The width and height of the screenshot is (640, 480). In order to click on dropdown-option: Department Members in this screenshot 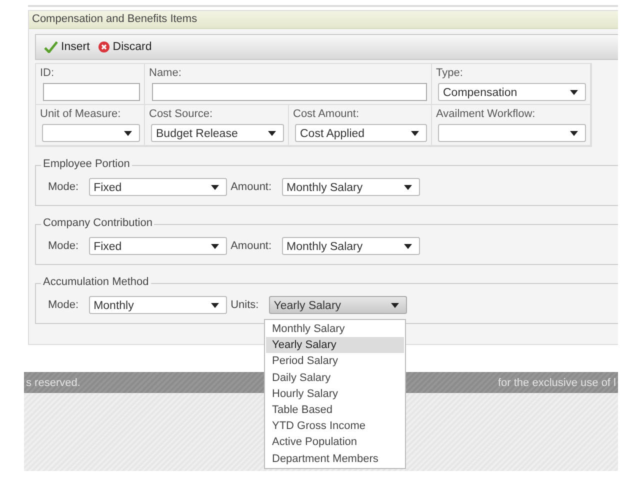, I will do `click(335, 458)`.